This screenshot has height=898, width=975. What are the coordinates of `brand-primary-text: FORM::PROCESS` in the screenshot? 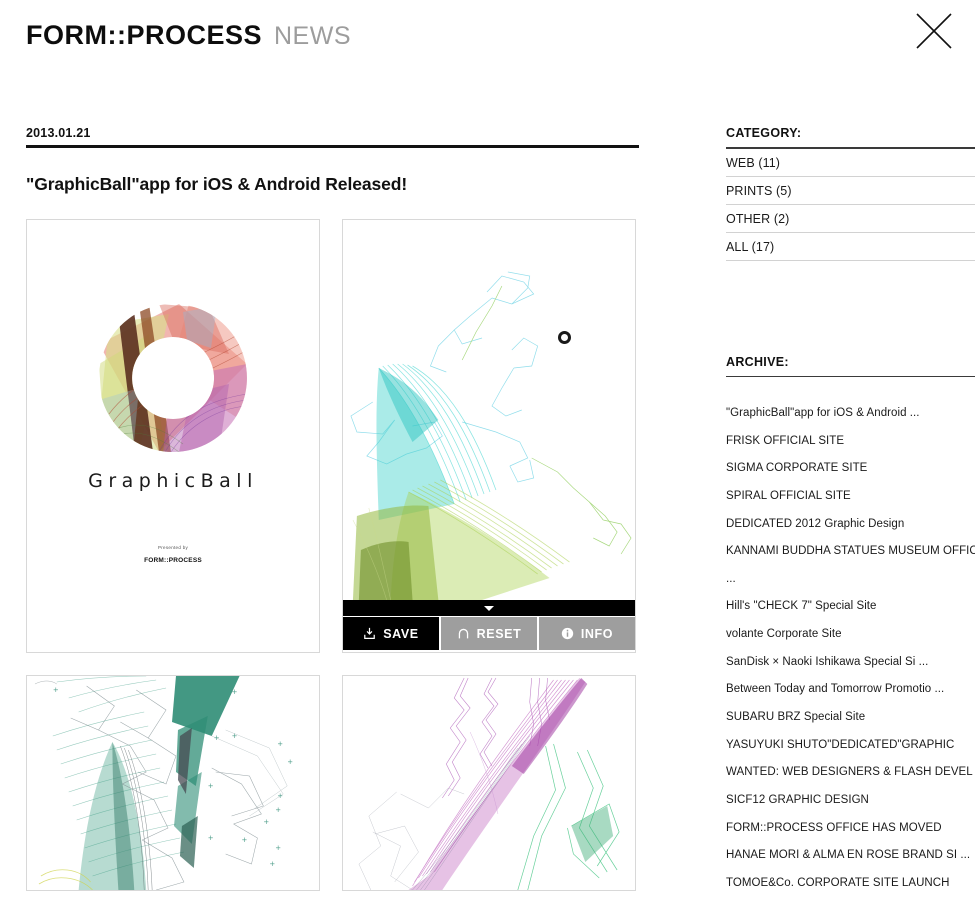 It's located at (144, 35).